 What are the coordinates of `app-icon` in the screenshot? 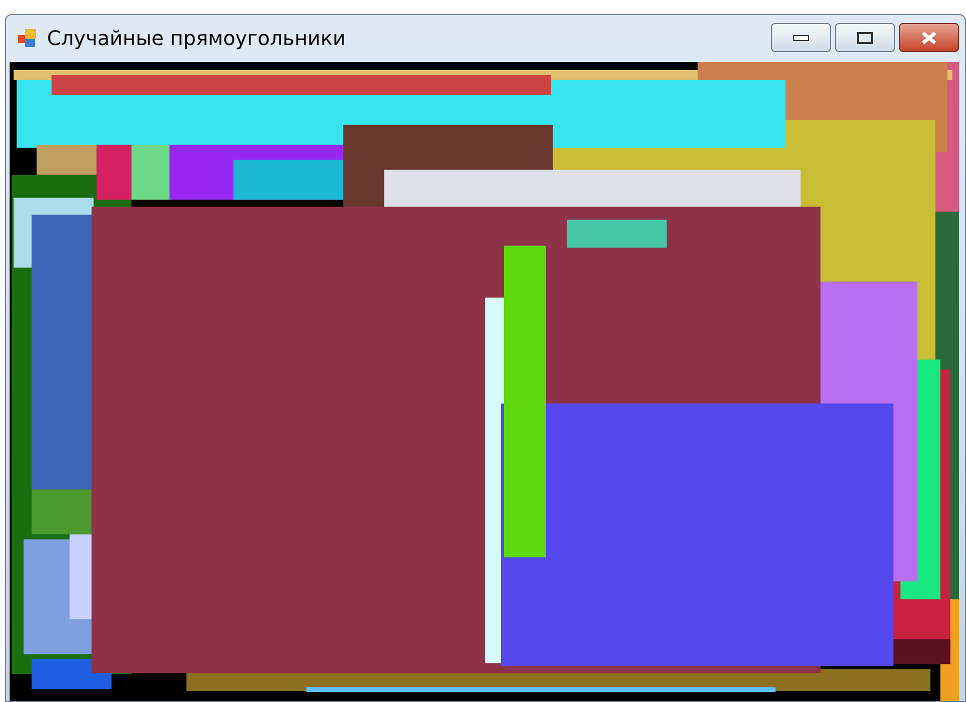 It's located at (28, 38).